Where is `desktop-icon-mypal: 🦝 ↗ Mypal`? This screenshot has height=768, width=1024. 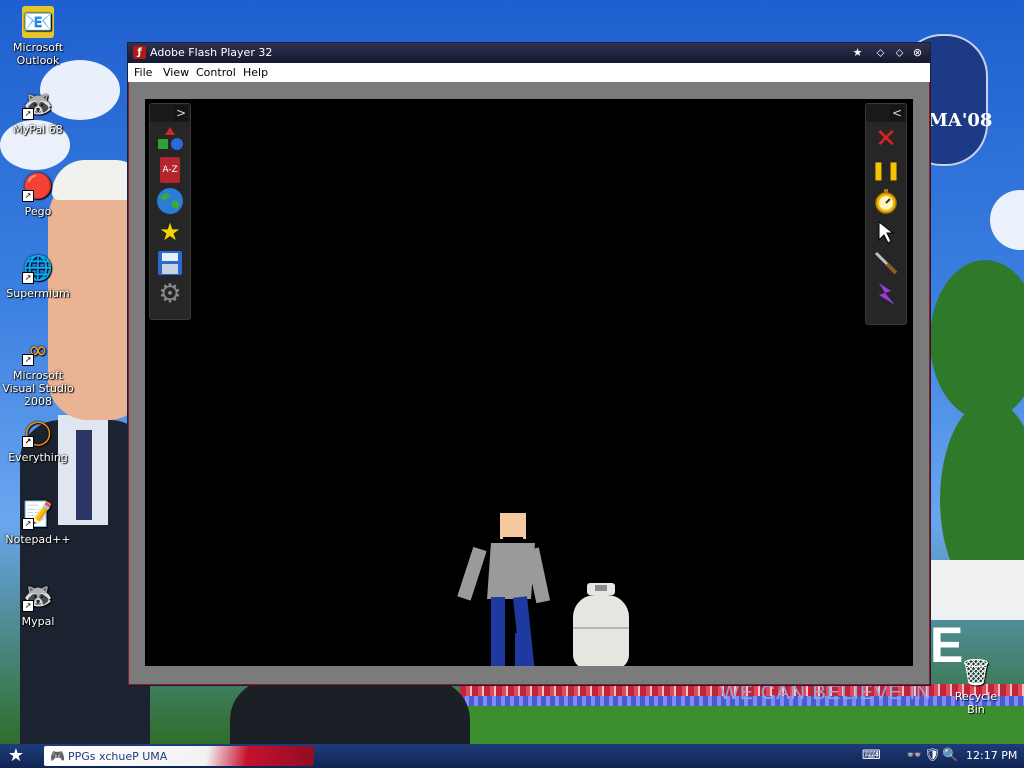
desktop-icon-mypal: 🦝 ↗ Mypal is located at coordinates (38, 604).